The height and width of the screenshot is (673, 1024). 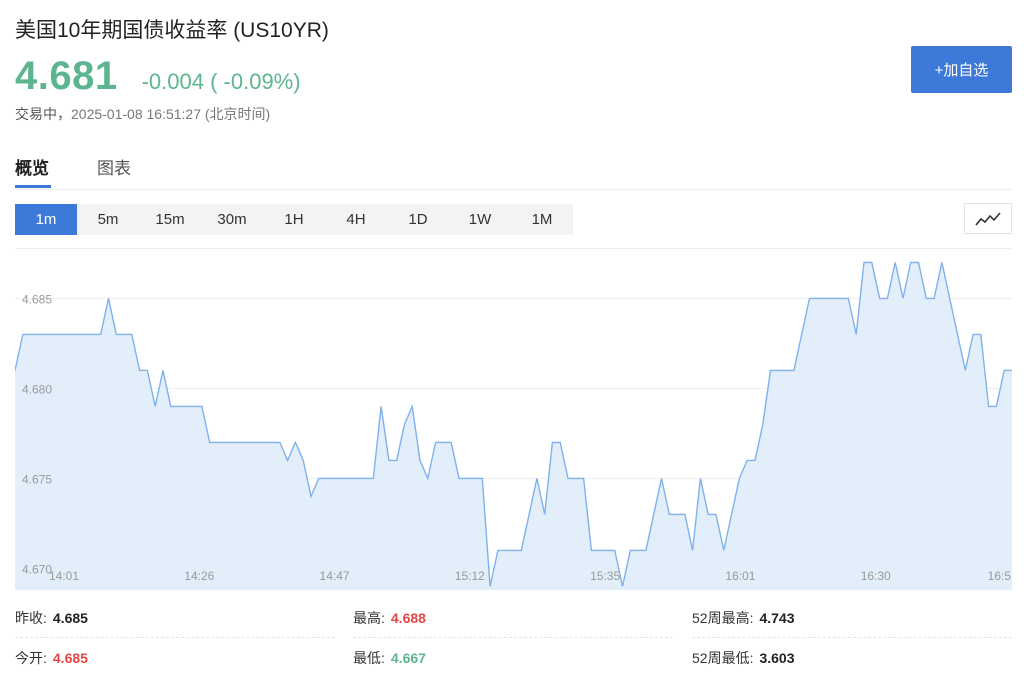 I want to click on stat-label: 今开:, so click(x=31, y=658).